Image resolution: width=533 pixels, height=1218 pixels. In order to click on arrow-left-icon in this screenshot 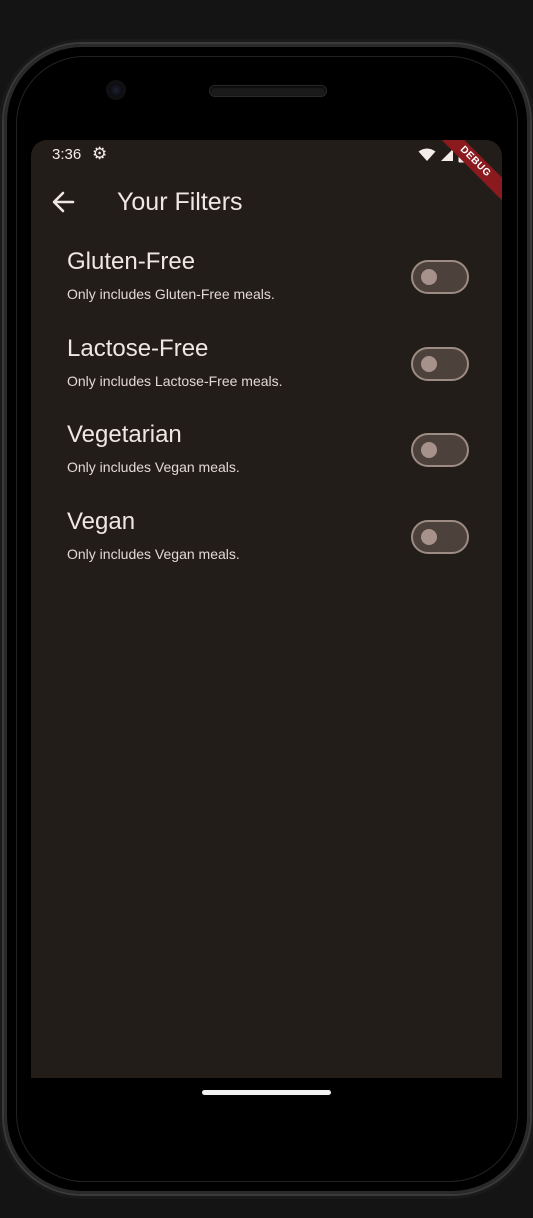, I will do `click(63, 202)`.